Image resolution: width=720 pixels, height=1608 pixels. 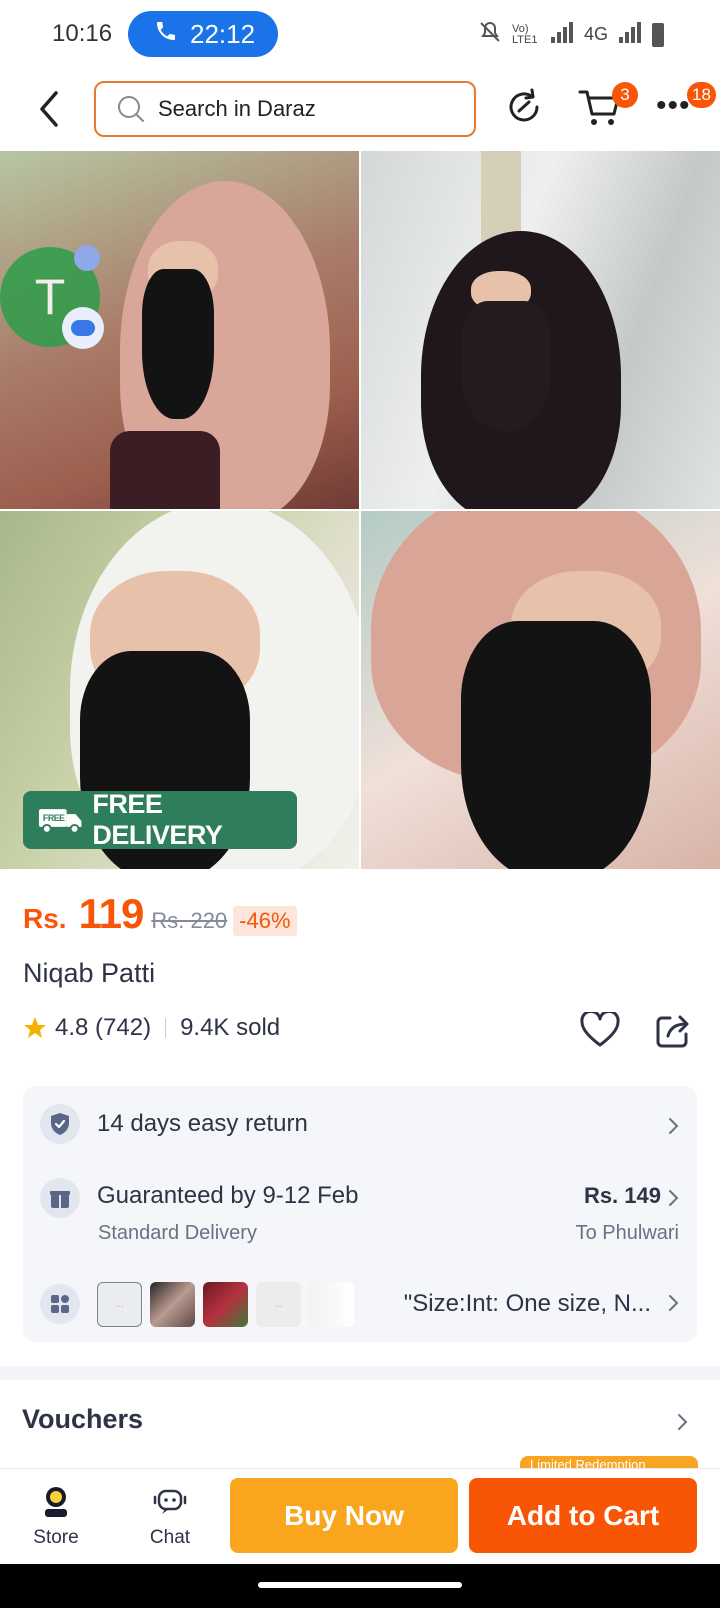 I want to click on ongoing-call-pill: 22:12, so click(x=203, y=34).